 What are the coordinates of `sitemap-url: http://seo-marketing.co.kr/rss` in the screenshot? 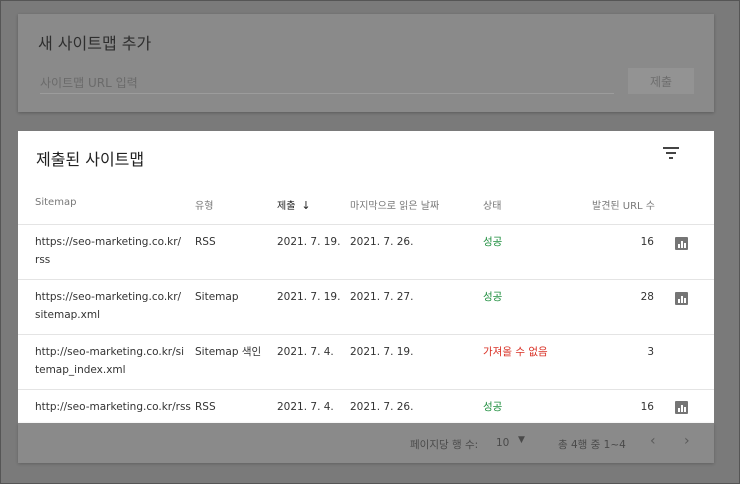 It's located at (113, 407).